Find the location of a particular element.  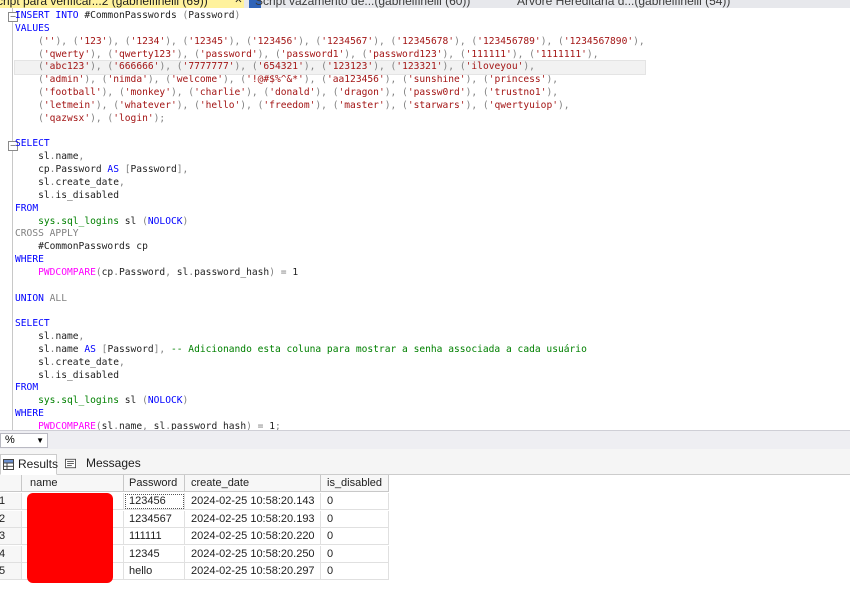

code-token: 'nimda' is located at coordinates (127, 80).